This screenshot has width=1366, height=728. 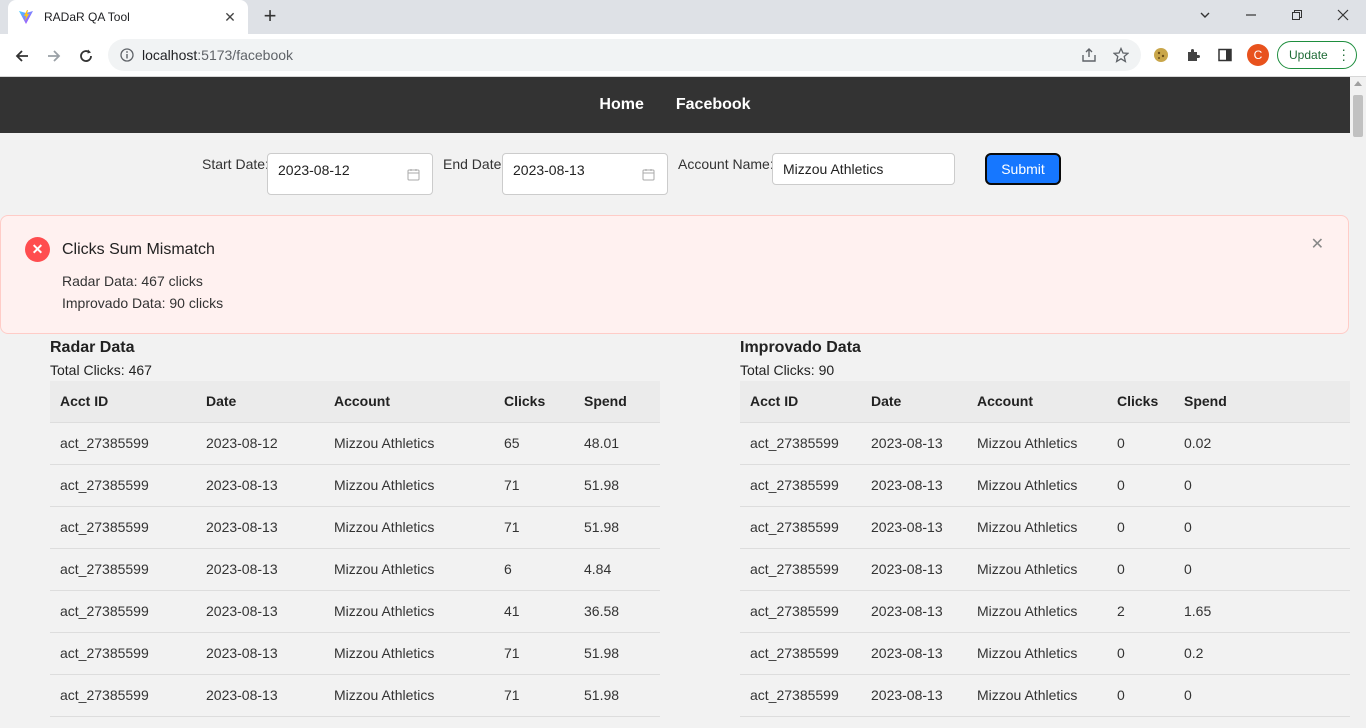 What do you see at coordinates (534, 443) in the screenshot?
I see `table-cell: 65` at bounding box center [534, 443].